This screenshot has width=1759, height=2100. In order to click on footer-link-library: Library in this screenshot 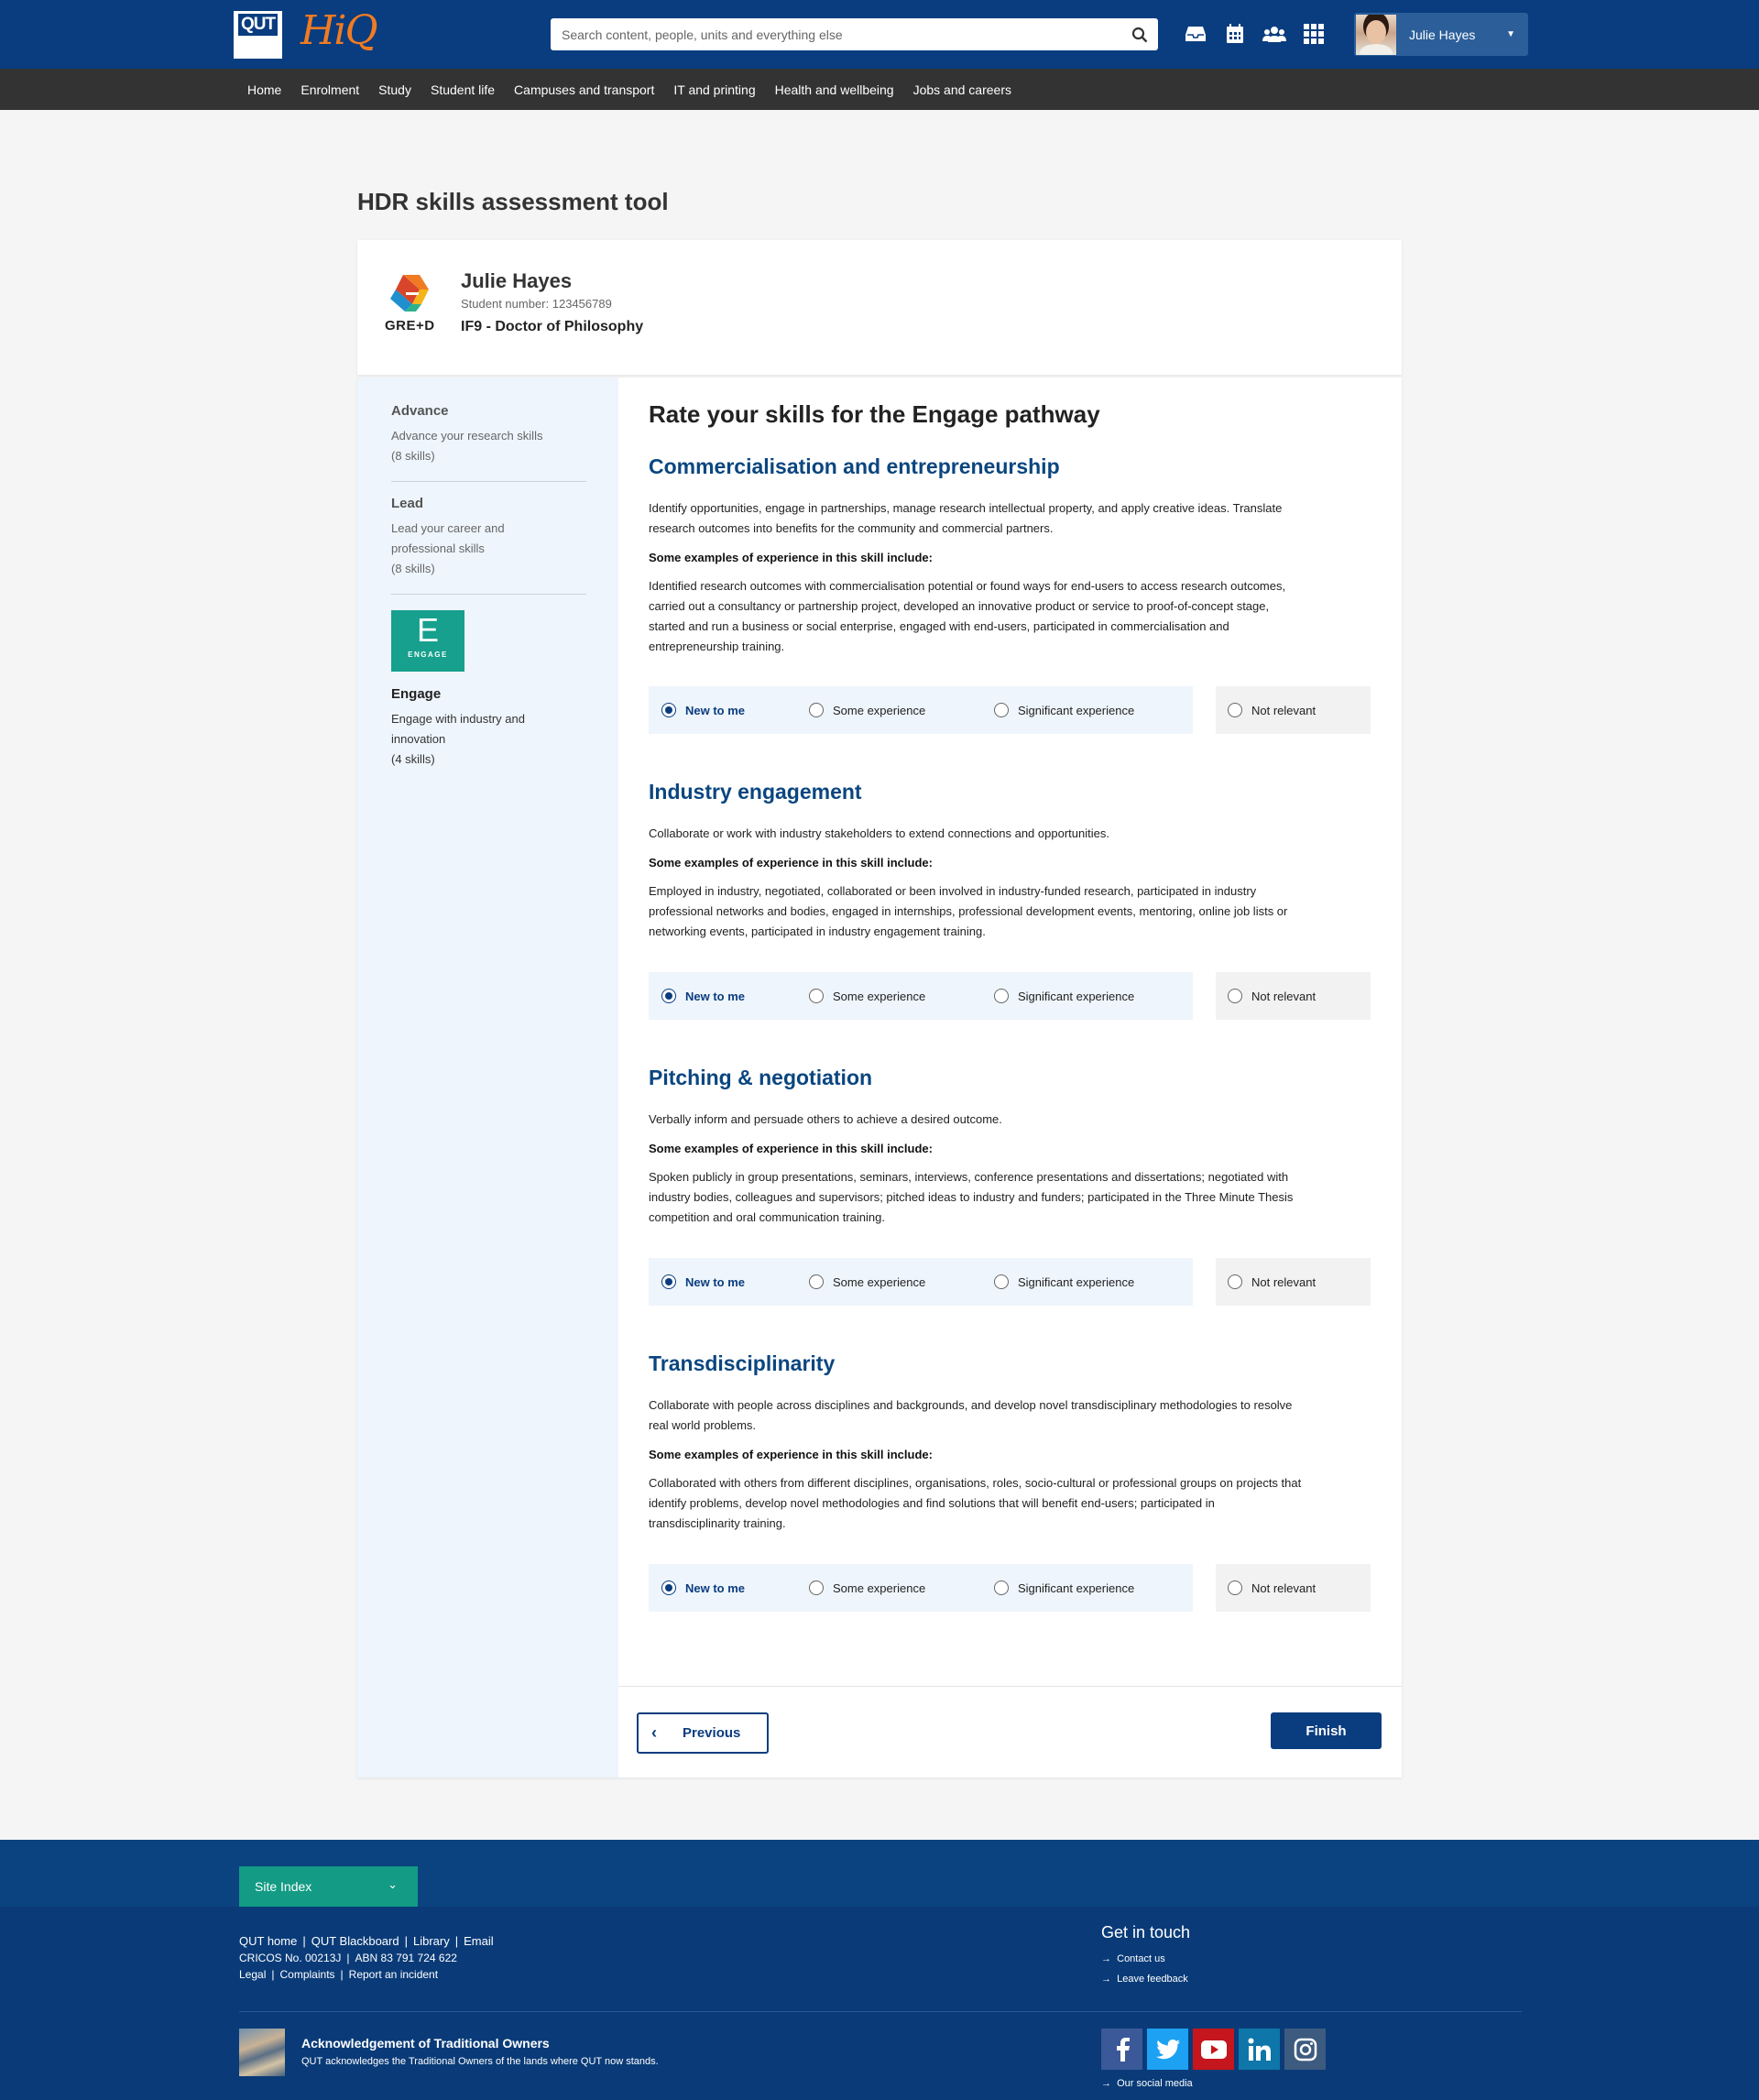, I will do `click(431, 1941)`.